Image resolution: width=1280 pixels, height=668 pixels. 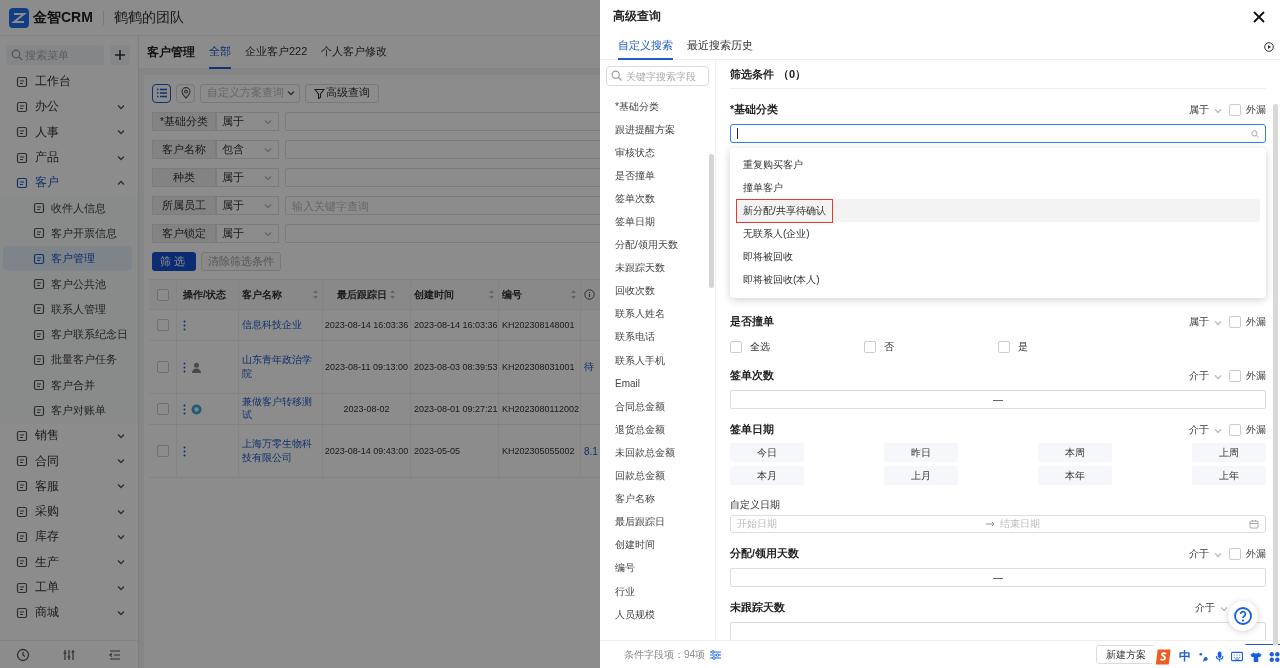 I want to click on help-button, so click(x=1243, y=616).